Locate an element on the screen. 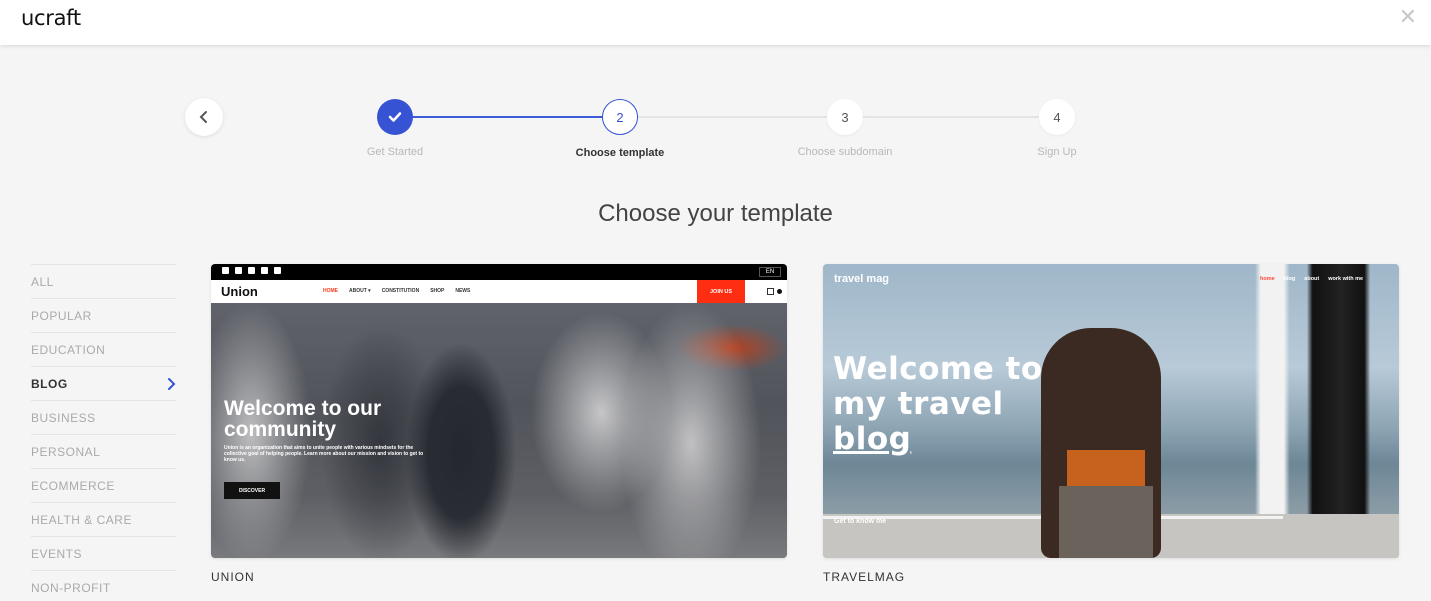 This screenshot has width=1431, height=601. step-4-label: Sign Up is located at coordinates (1057, 152).